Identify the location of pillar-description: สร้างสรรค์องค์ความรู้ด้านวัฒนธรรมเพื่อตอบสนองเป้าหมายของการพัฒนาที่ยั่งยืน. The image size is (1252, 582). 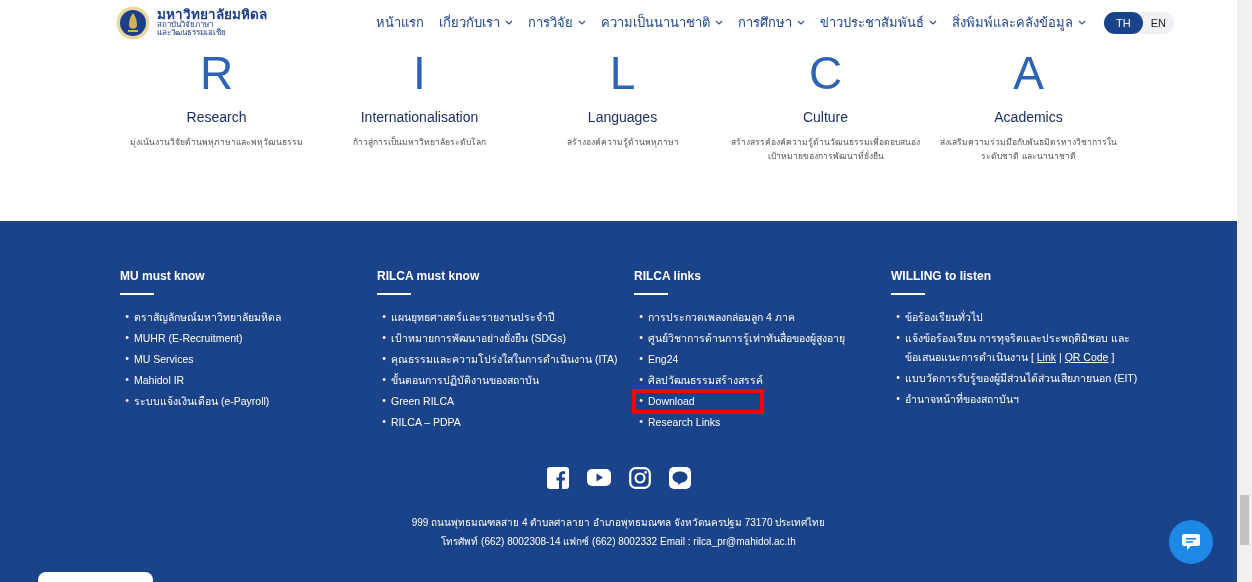
(825, 149).